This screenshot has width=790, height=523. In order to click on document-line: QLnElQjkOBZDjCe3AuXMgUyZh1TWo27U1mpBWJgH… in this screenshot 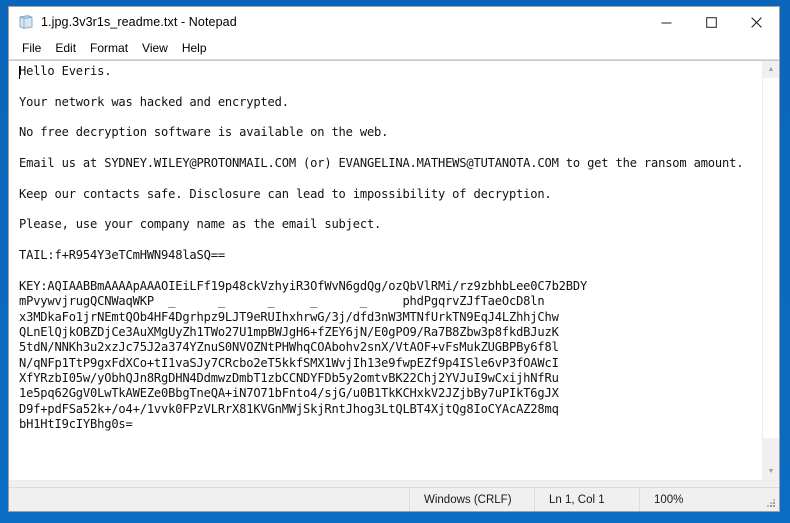, I will do `click(289, 331)`.